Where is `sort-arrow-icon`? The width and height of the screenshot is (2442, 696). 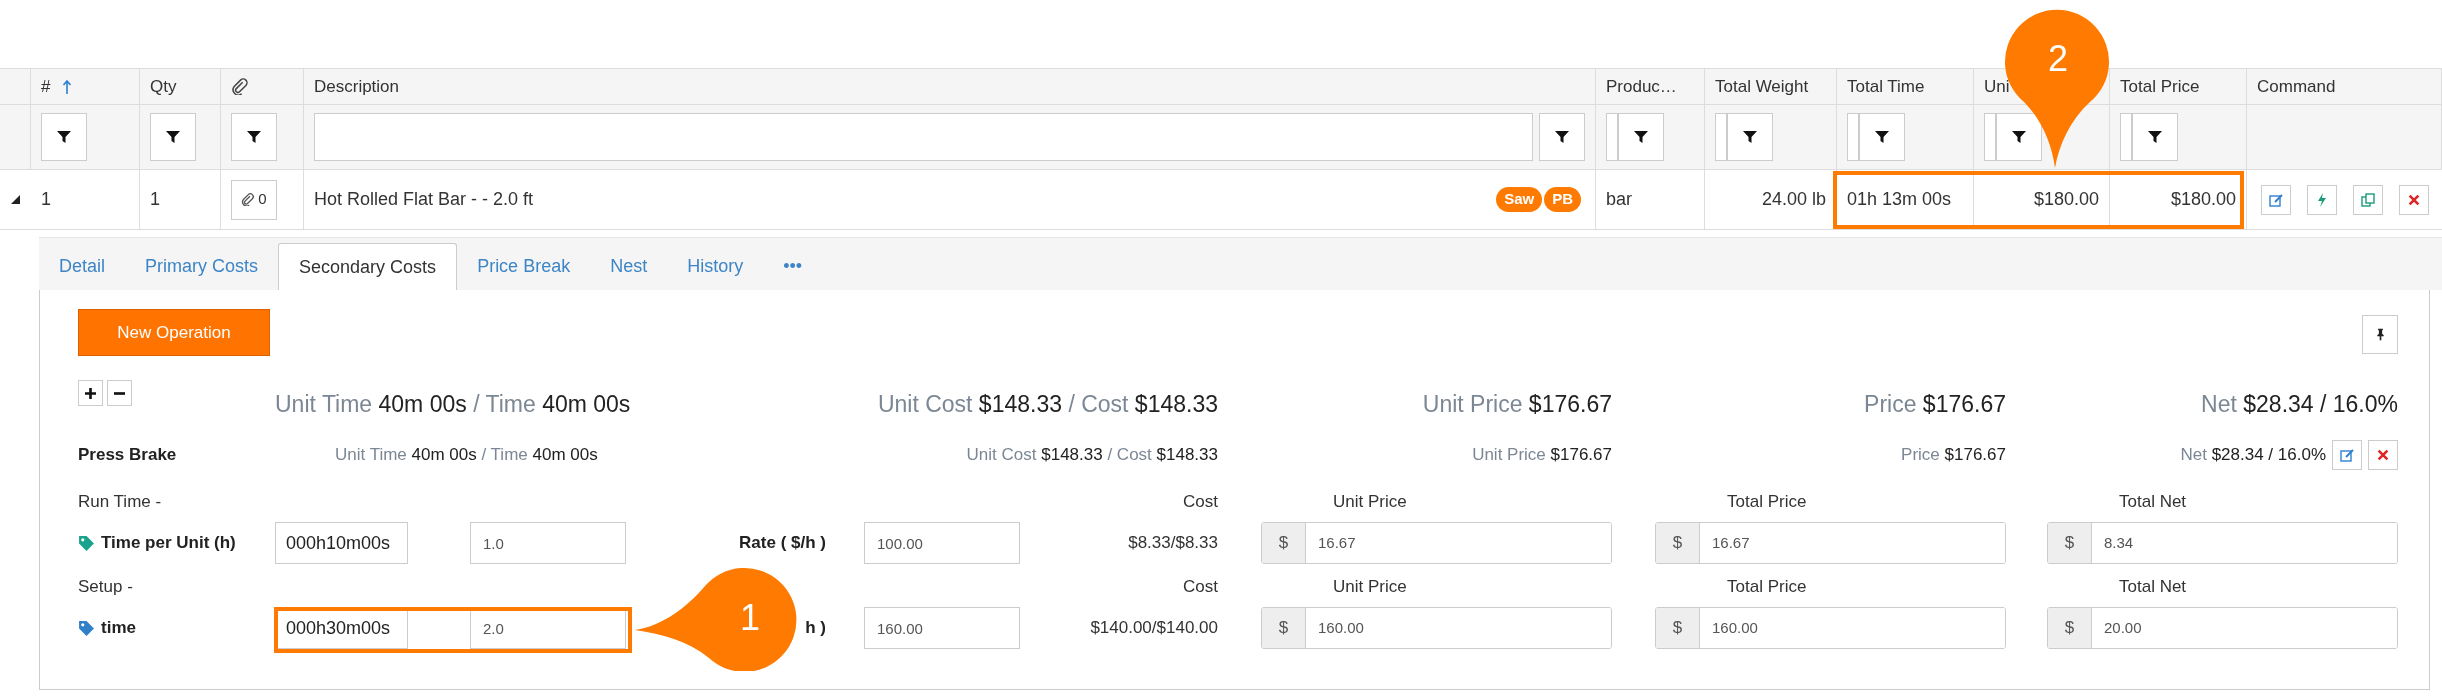
sort-arrow-icon is located at coordinates (67, 86).